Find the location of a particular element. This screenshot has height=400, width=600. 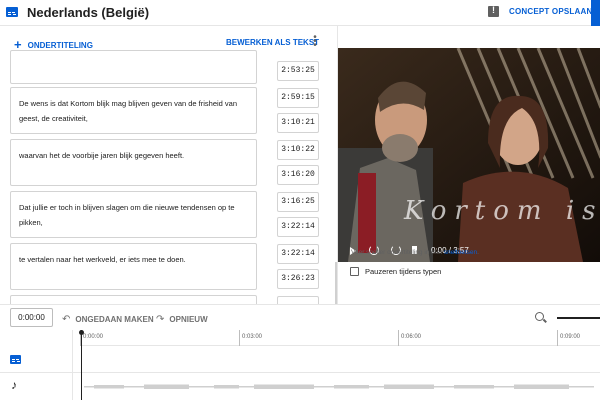

cue-end-time: 3:22:14 is located at coordinates (298, 227).